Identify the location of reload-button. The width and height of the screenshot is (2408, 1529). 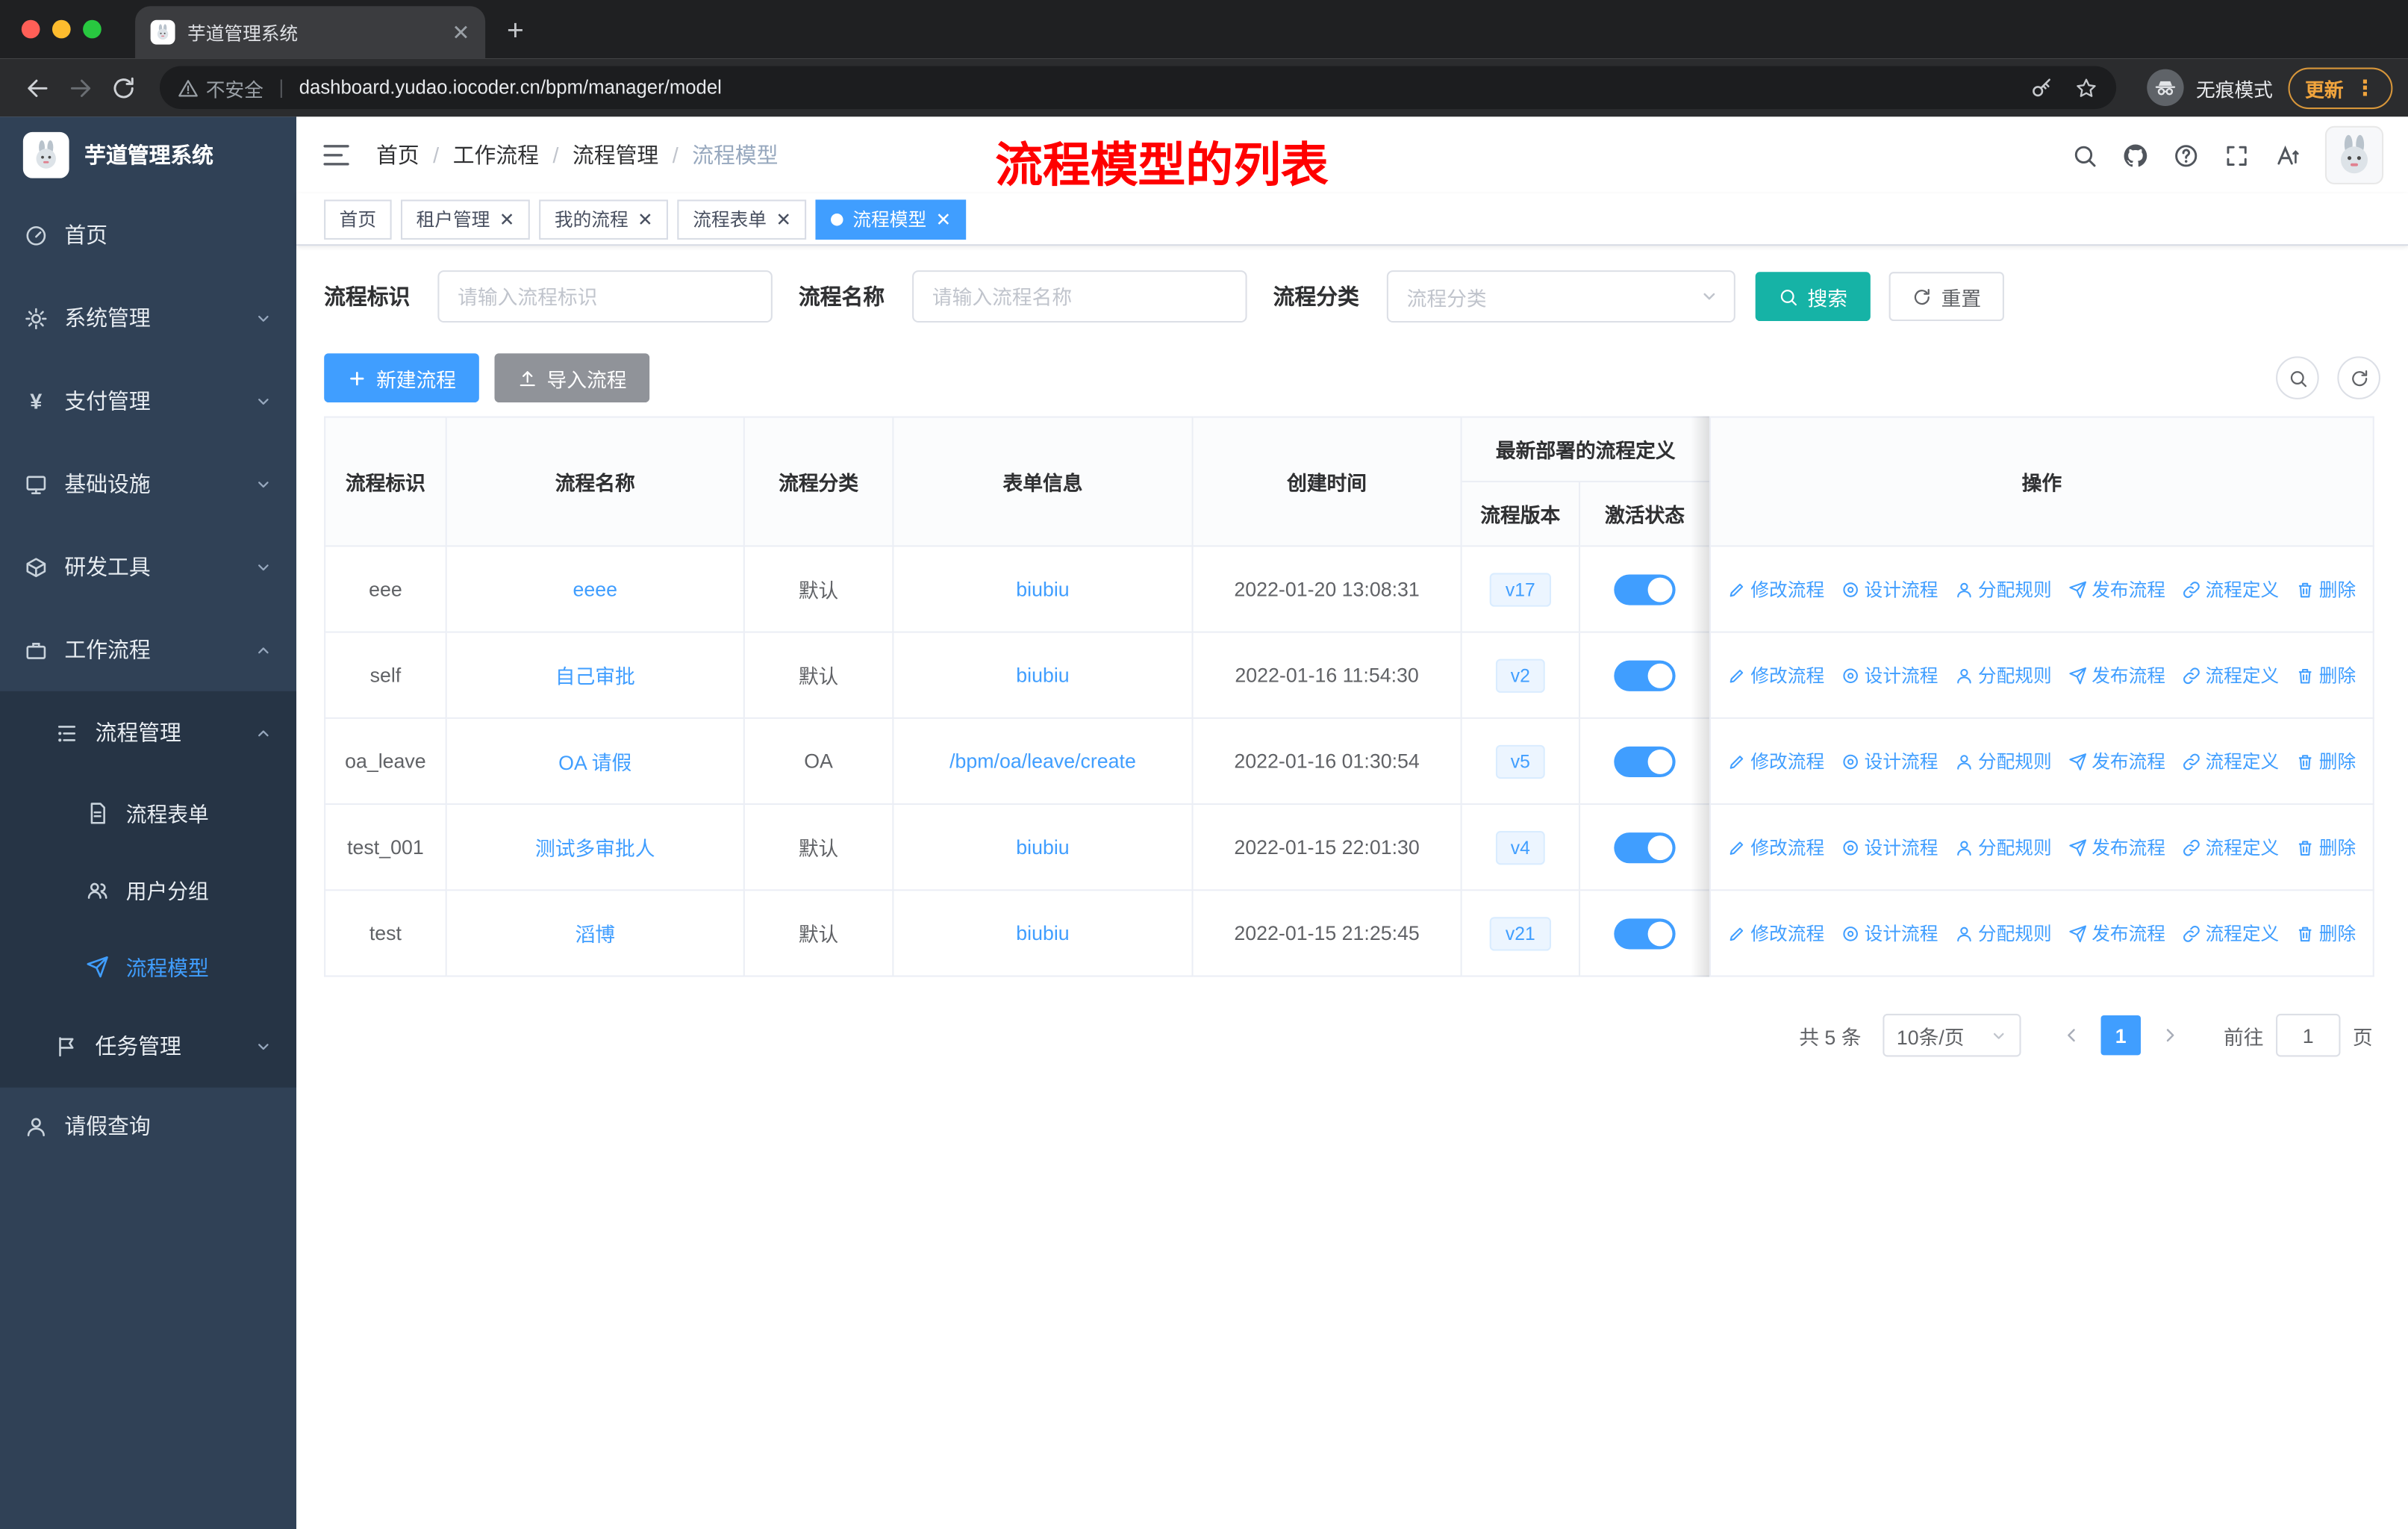
(123, 87).